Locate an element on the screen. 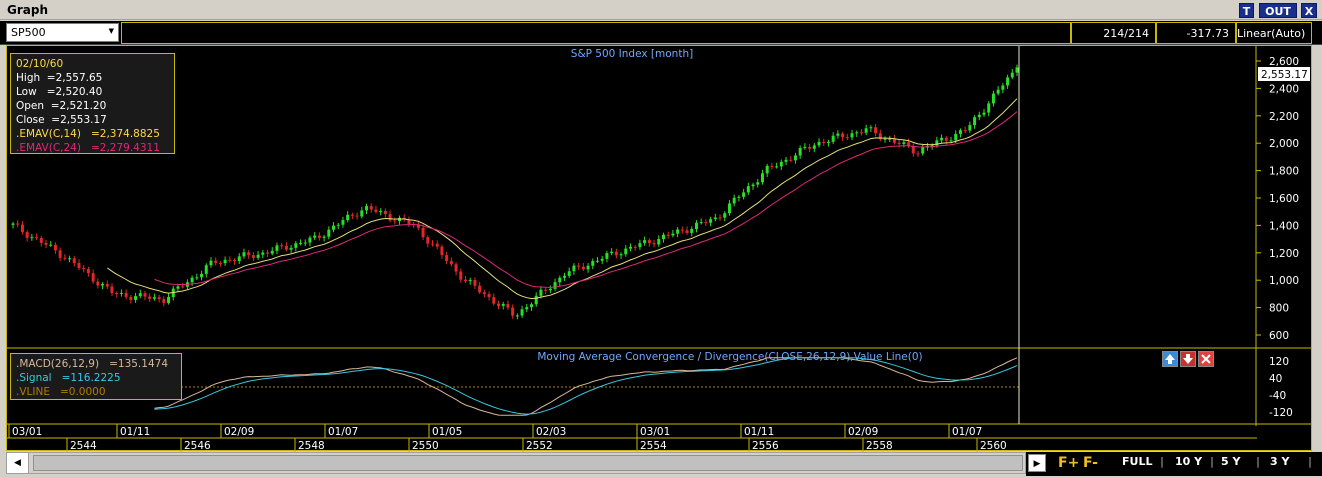  scroll-right-icon: ▶ is located at coordinates (1037, 463).